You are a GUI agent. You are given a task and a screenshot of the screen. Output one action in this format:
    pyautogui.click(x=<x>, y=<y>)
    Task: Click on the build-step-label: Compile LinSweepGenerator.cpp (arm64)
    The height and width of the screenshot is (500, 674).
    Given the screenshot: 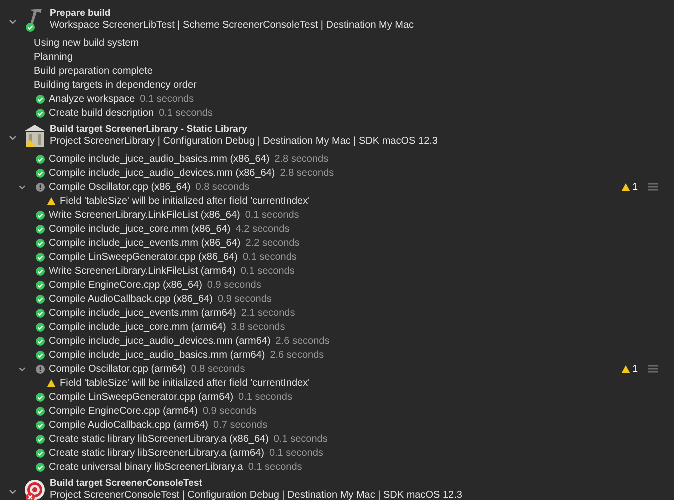 What is the action you would take?
    pyautogui.click(x=141, y=397)
    